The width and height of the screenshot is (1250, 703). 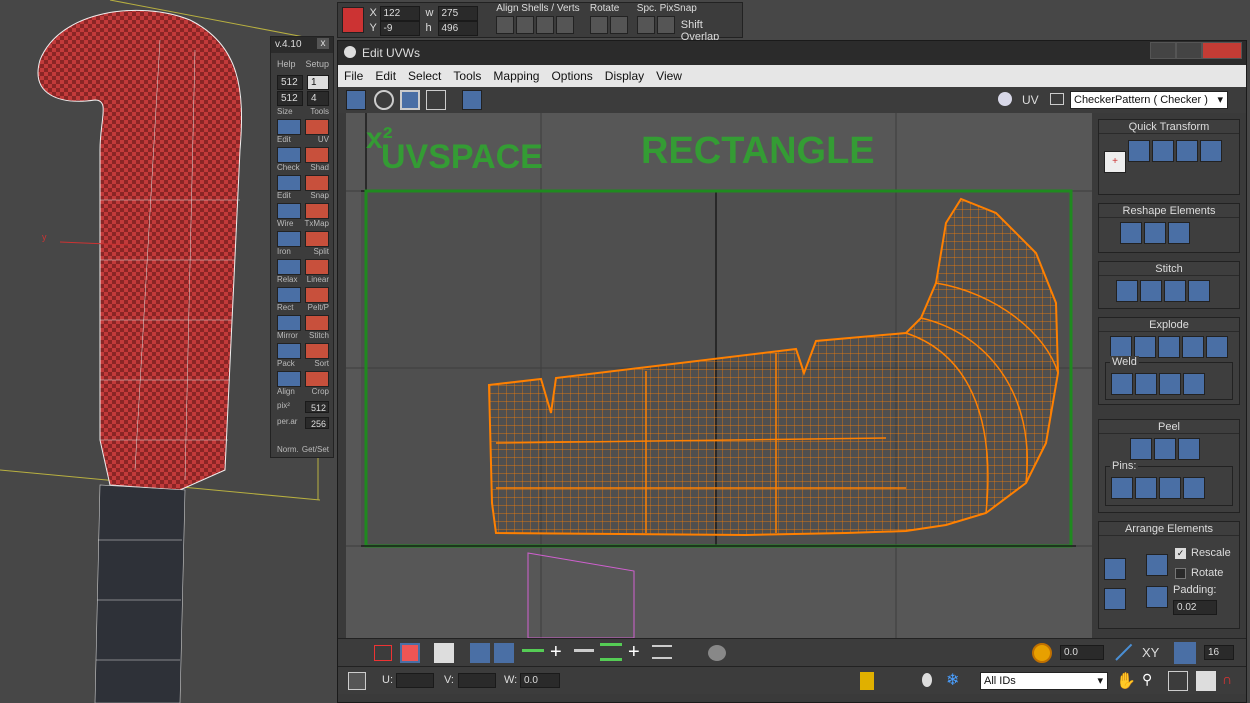 What do you see at coordinates (318, 98) in the screenshot?
I see `value-4-field: 4` at bounding box center [318, 98].